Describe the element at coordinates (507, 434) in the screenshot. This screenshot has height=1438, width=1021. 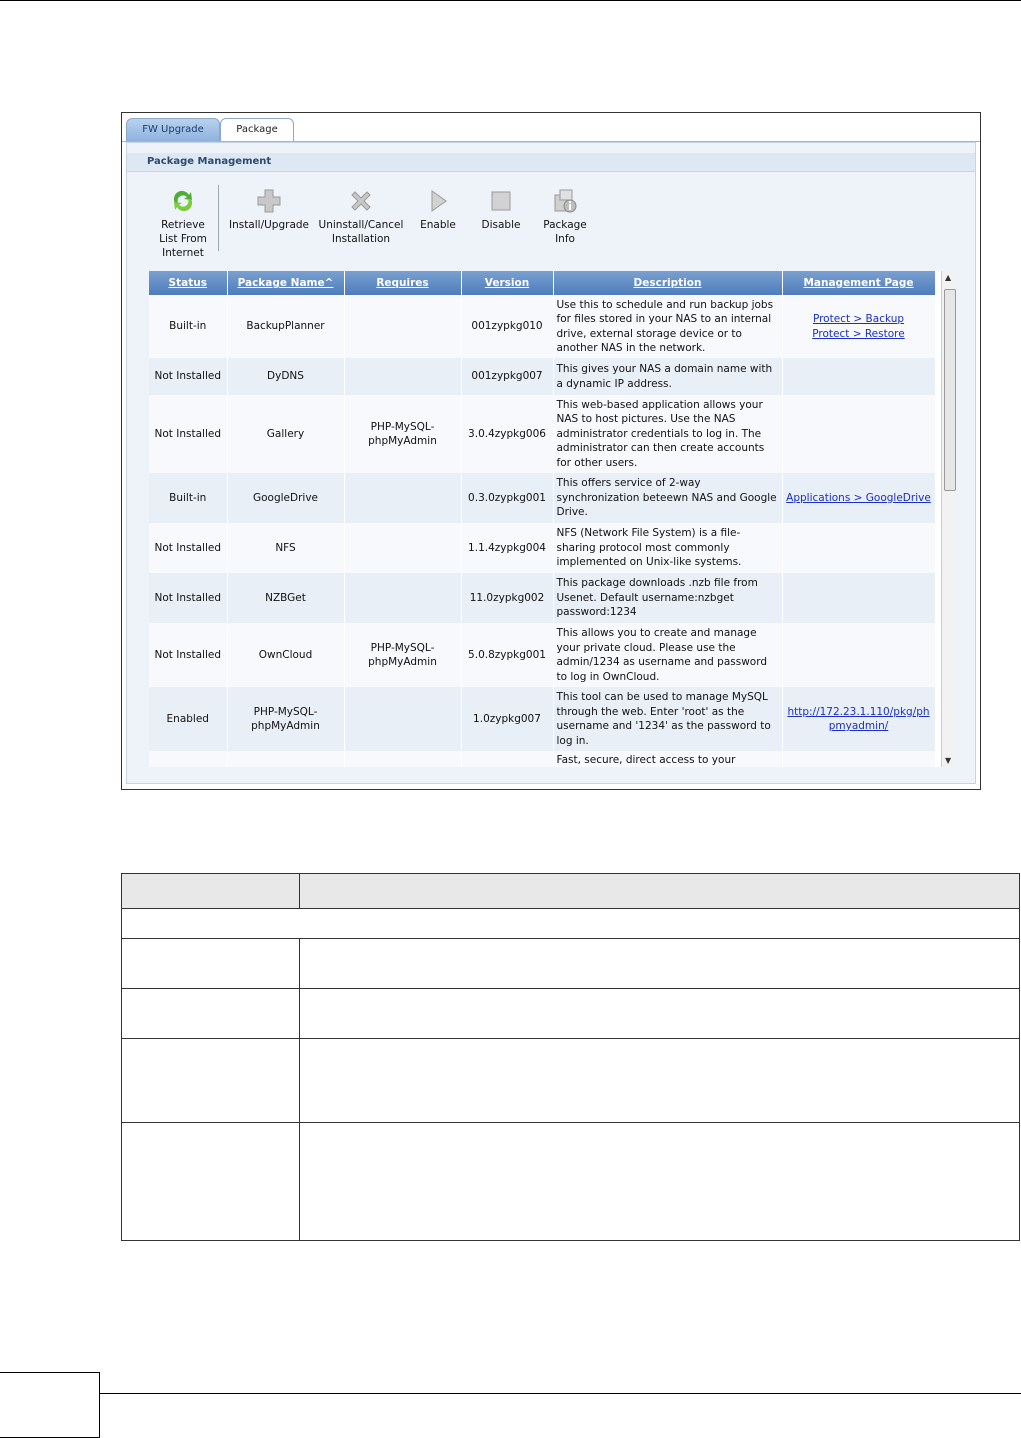
I see `cell-version: 3.0.4zypkg006` at that location.